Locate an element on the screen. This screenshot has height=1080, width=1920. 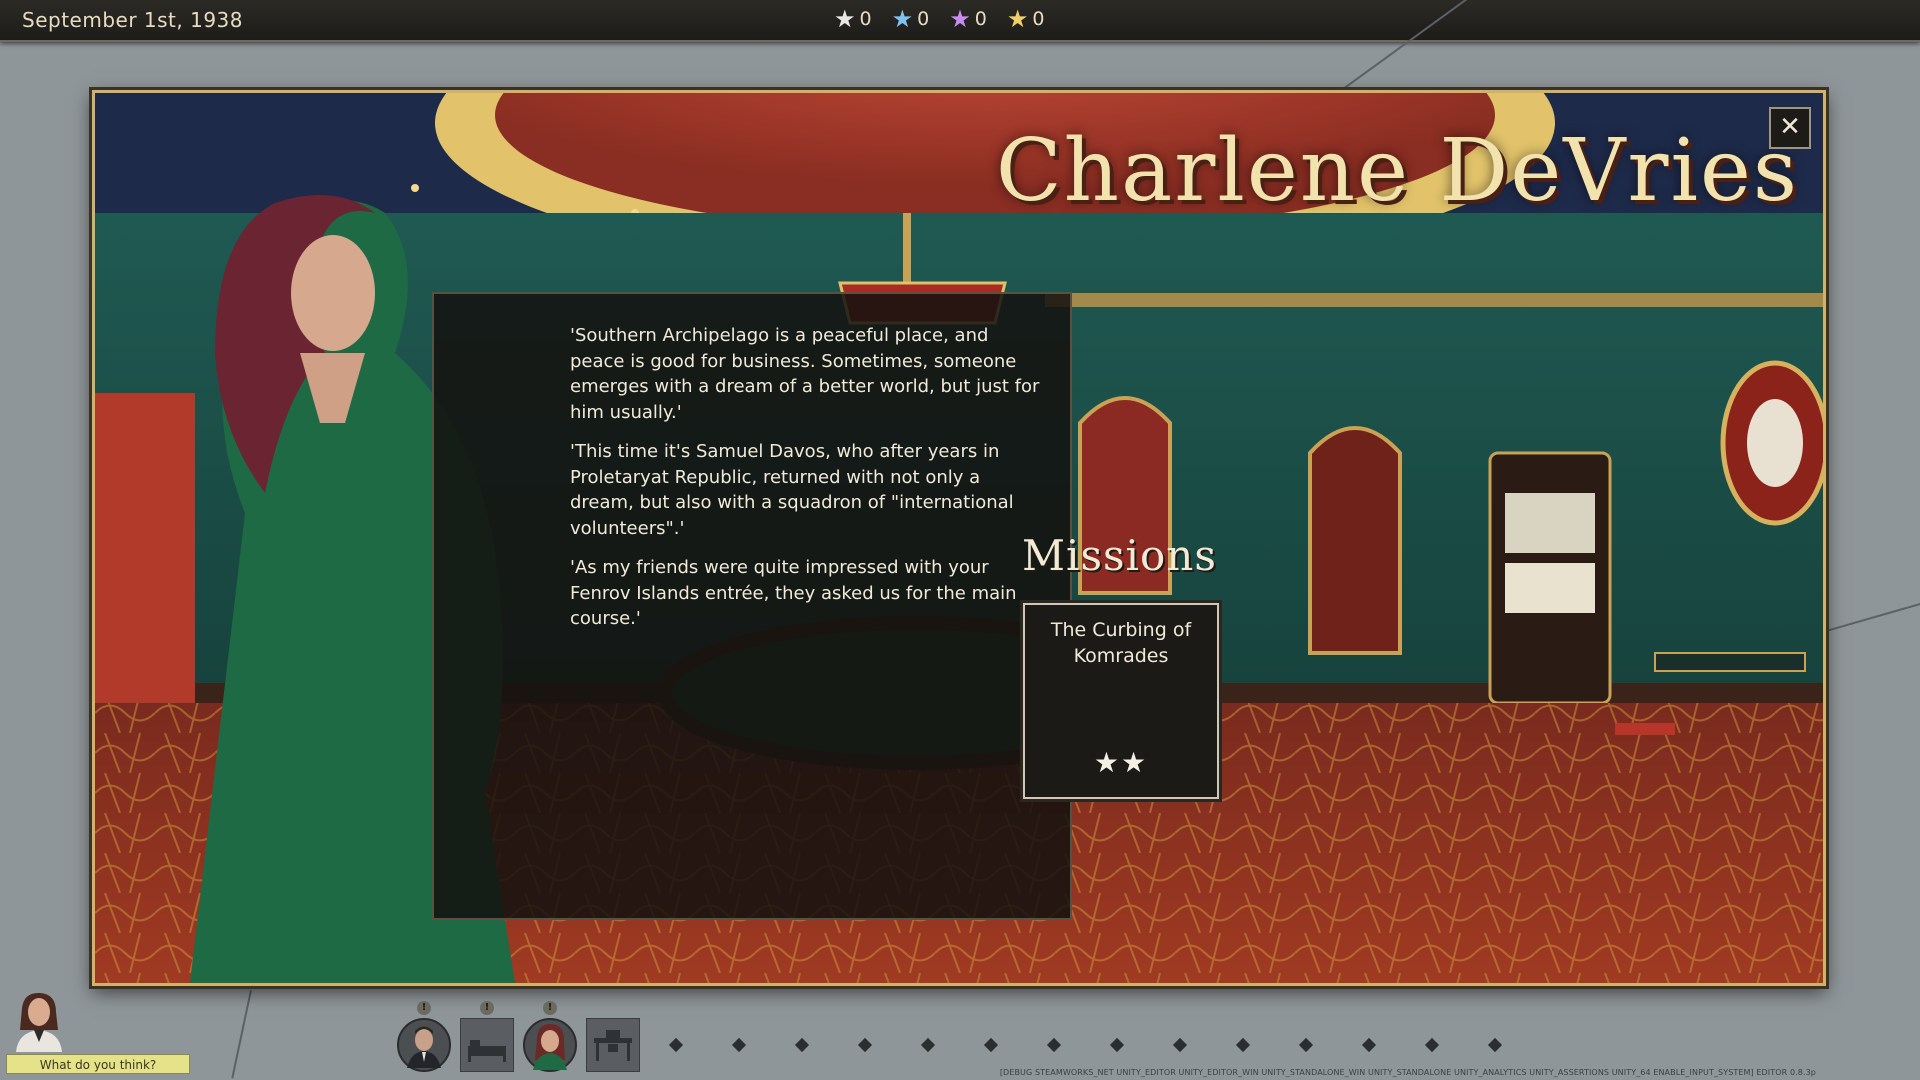
missions-heading: Missions is located at coordinates (1119, 555).